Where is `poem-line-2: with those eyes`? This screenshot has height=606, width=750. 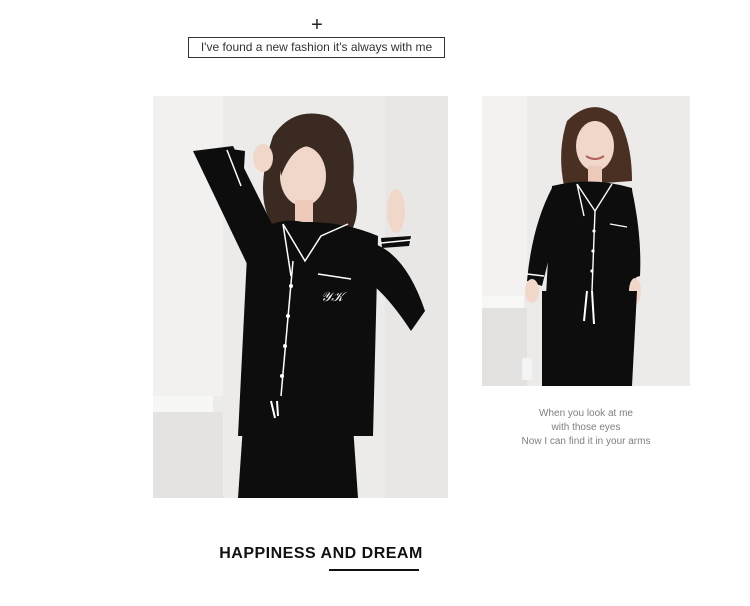
poem-line-2: with those eyes is located at coordinates (586, 427).